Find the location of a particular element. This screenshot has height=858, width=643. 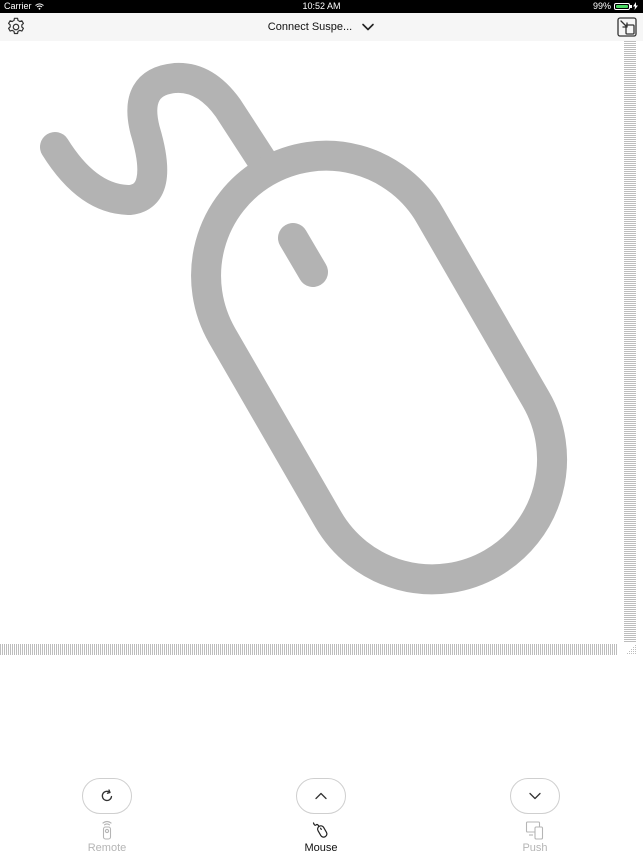

horizontal-scroll-strip is located at coordinates (309, 649).